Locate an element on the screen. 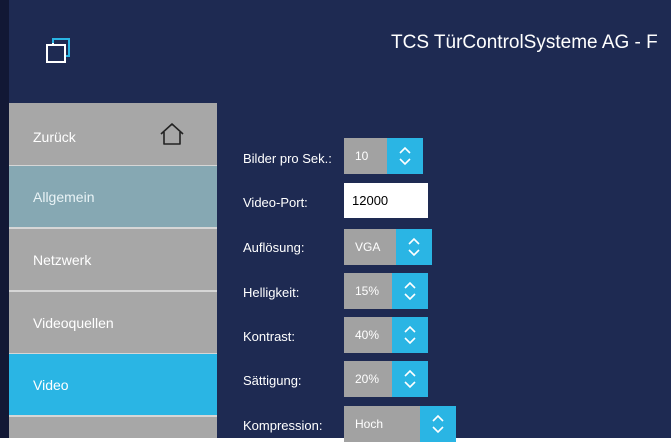 Image resolution: width=671 pixels, height=442 pixels. app-title: TCS TürControlSysteme AG - F is located at coordinates (524, 42).